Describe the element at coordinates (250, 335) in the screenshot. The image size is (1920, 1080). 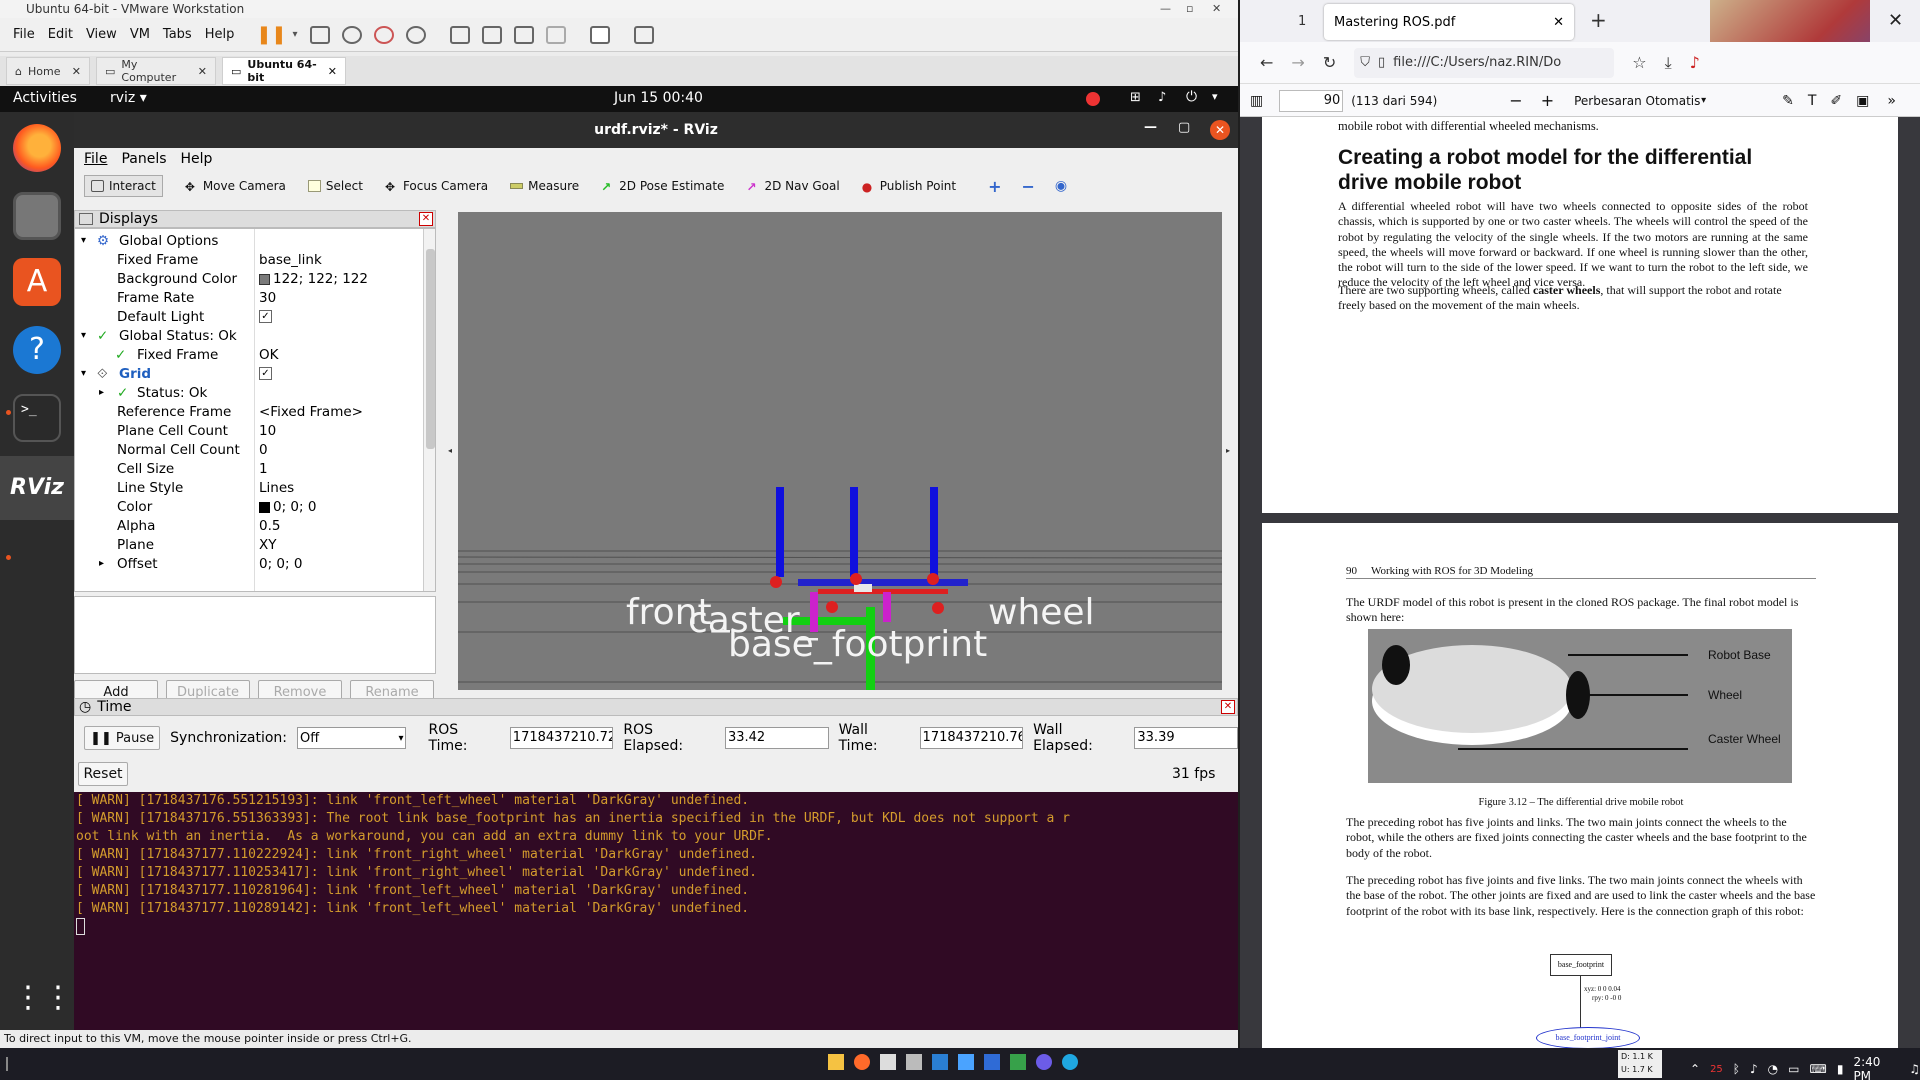
I see `tree-row-global-status: ▾ ✓ Global Status: Ok` at that location.